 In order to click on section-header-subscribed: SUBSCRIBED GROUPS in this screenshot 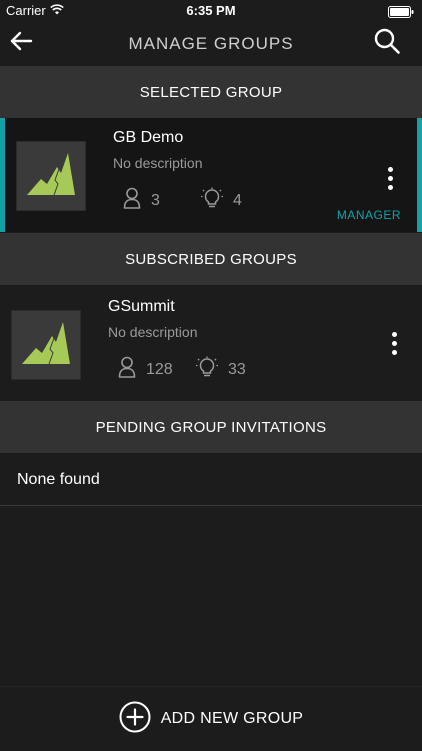, I will do `click(211, 259)`.